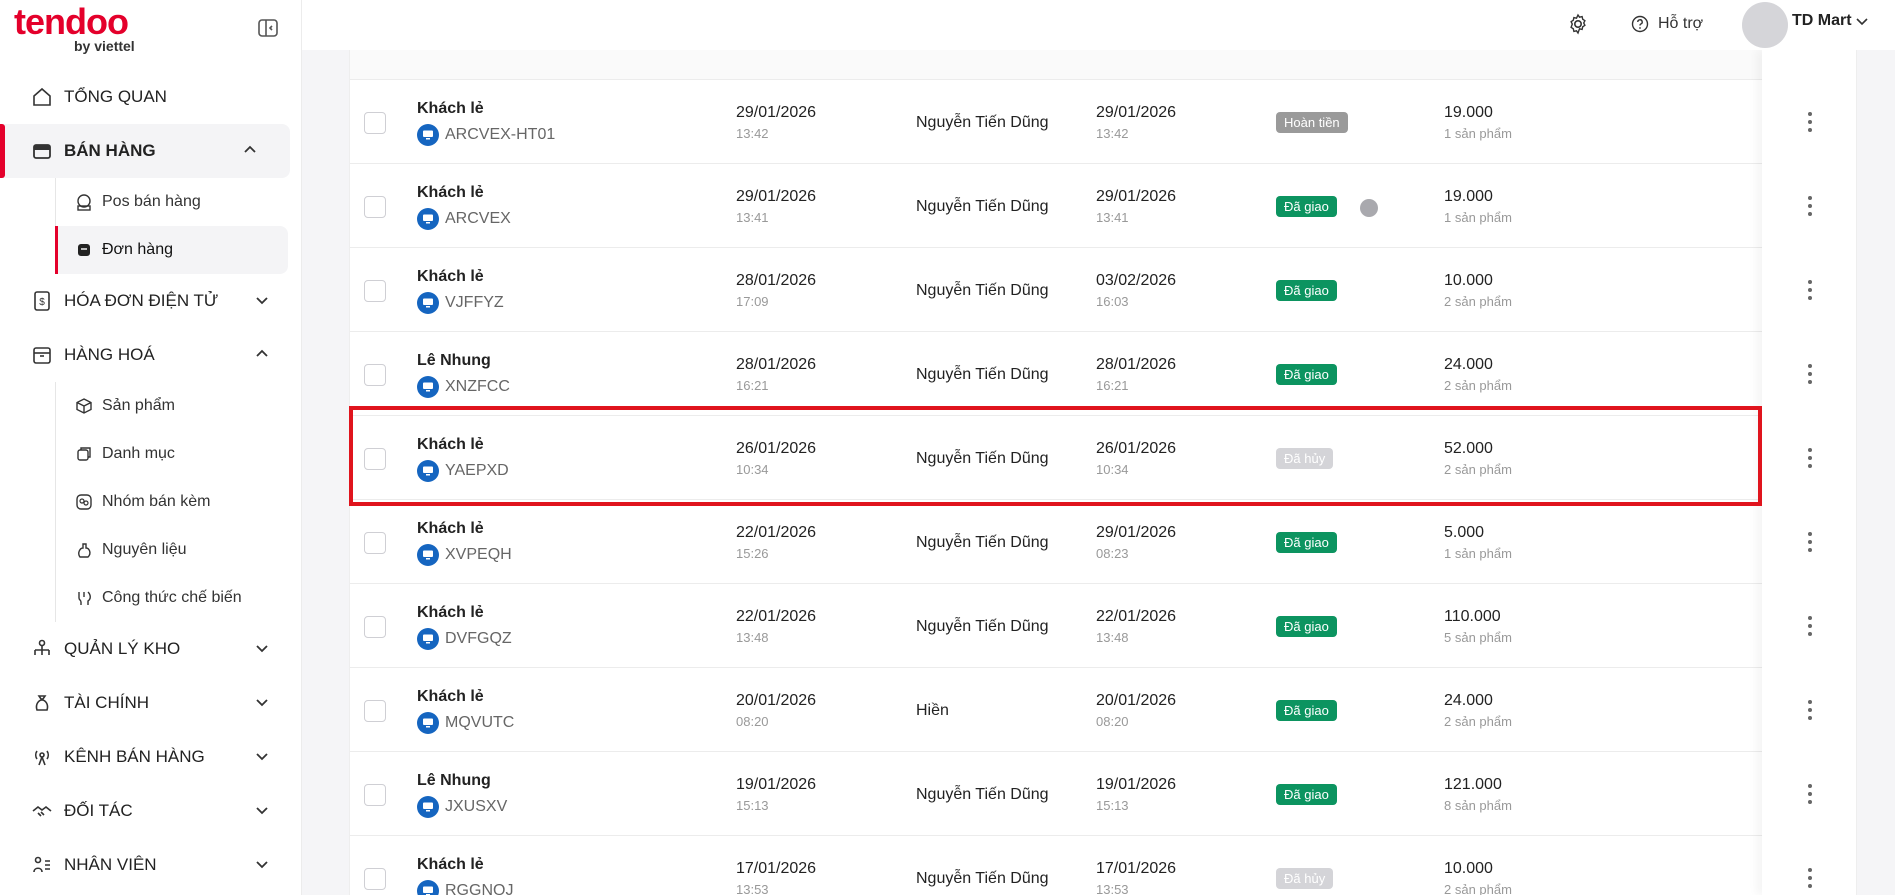 This screenshot has width=1895, height=895. What do you see at coordinates (171, 250) in the screenshot?
I see `submenu-item-1-1: Đơn hàng` at bounding box center [171, 250].